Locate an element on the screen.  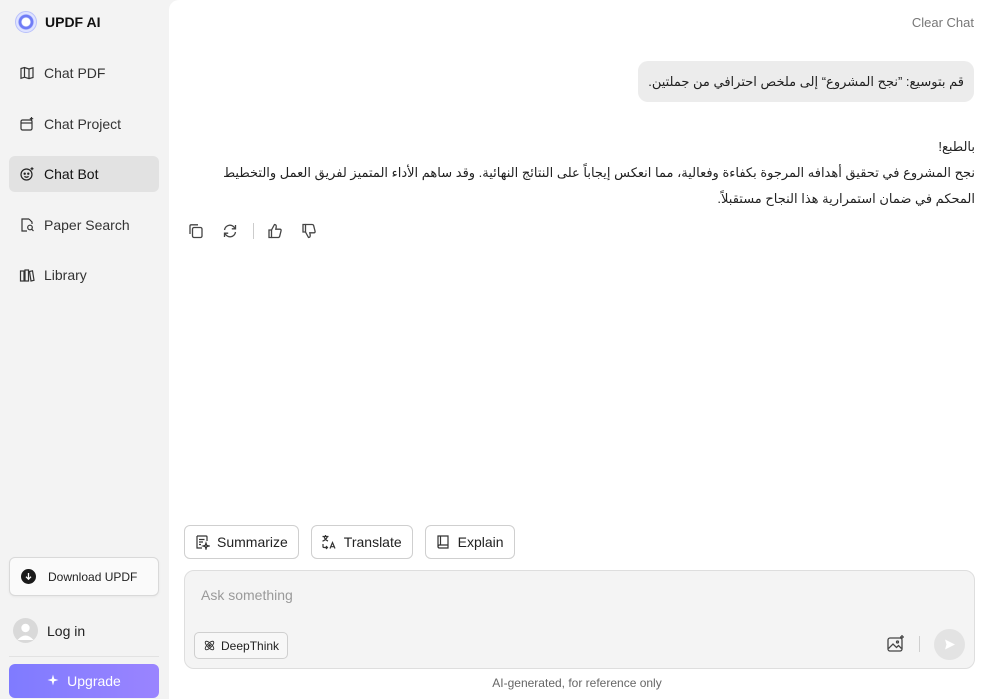
download-label: Download UPDF is located at coordinates (93, 576).